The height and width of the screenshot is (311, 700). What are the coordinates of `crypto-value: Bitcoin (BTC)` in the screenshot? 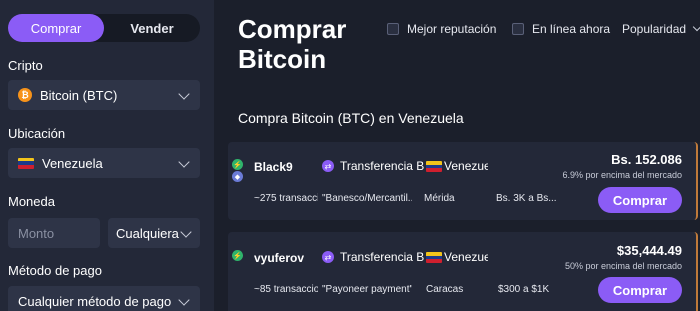 It's located at (79, 95).